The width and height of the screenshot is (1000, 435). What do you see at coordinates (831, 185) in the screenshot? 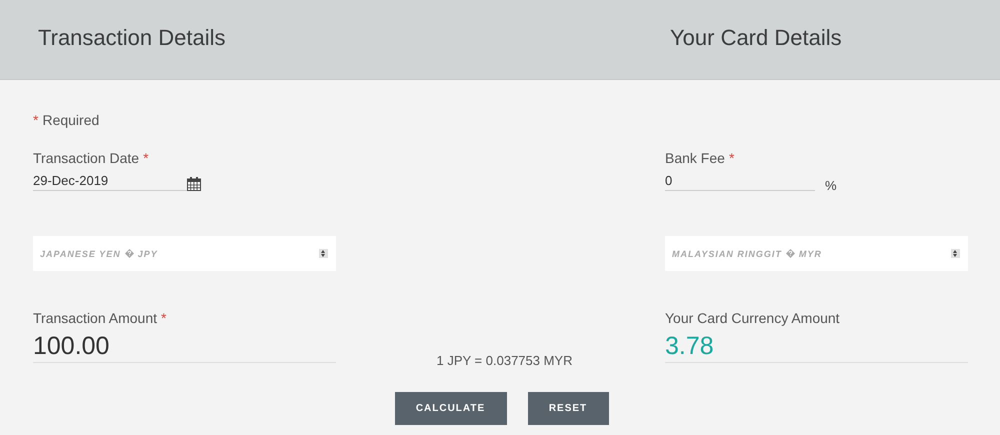
I see `percent-unit: %` at bounding box center [831, 185].